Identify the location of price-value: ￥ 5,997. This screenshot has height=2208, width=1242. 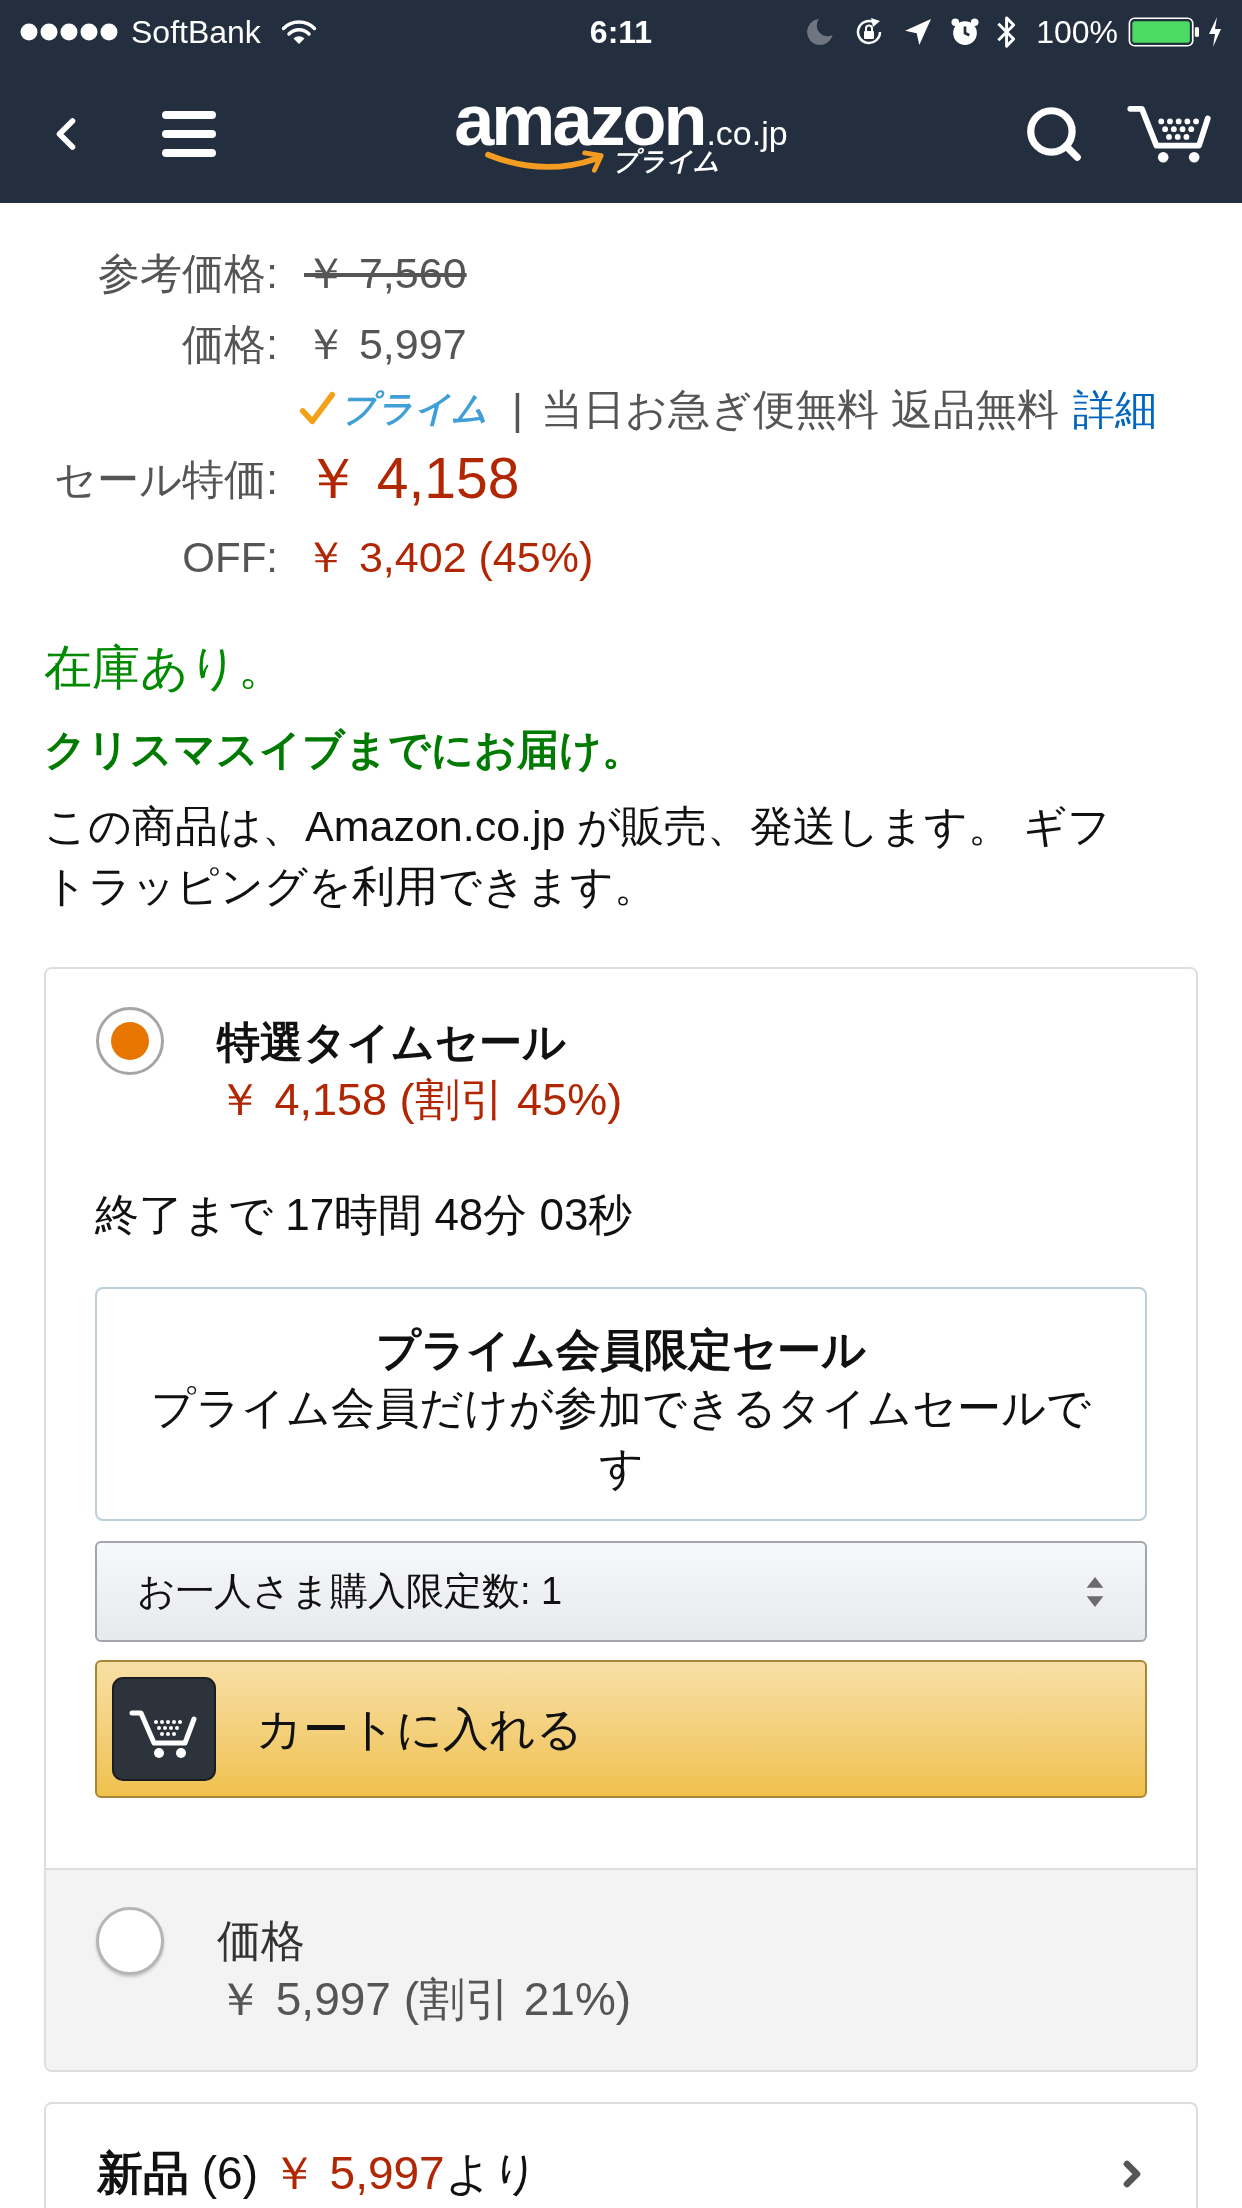
(385, 344).